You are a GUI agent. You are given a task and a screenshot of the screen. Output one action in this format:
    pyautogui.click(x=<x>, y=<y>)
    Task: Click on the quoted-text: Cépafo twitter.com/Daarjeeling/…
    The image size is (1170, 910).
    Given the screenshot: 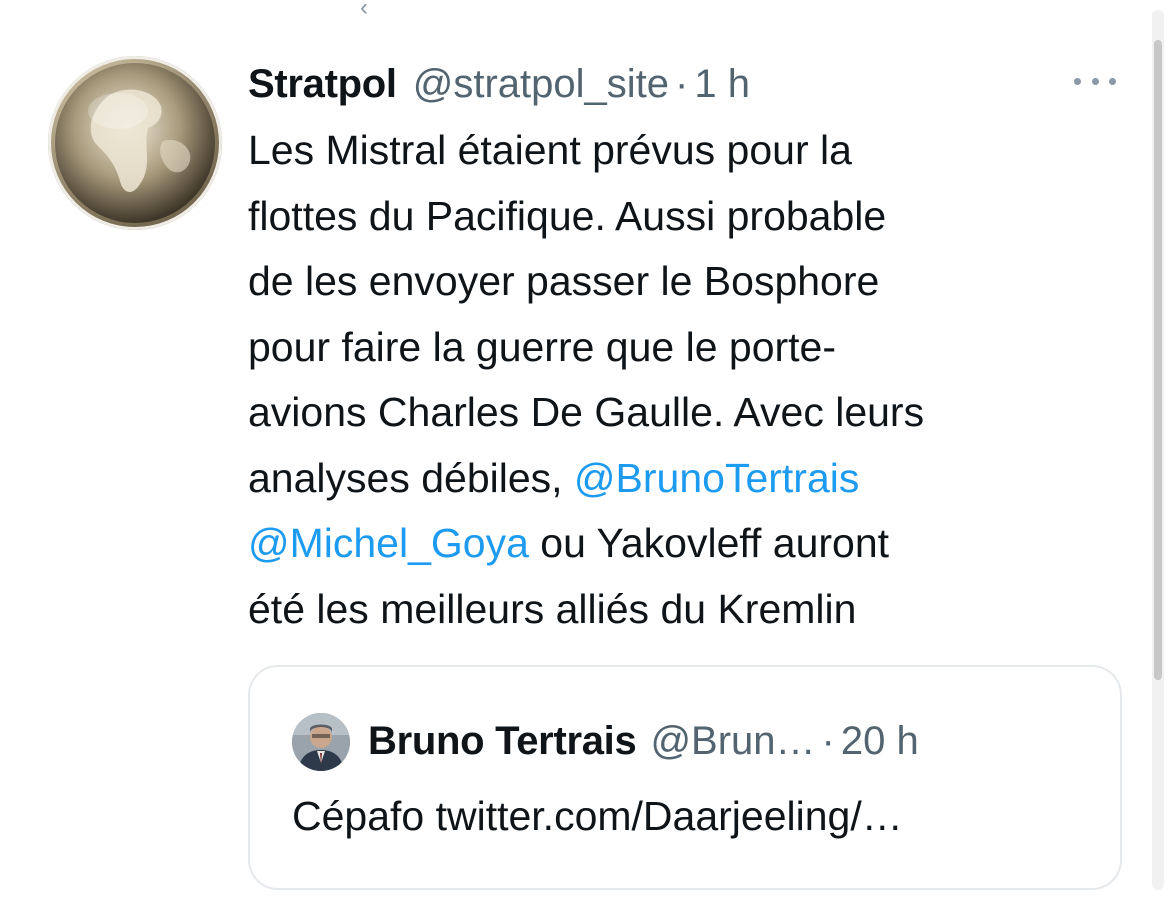 What is the action you would take?
    pyautogui.click(x=597, y=816)
    